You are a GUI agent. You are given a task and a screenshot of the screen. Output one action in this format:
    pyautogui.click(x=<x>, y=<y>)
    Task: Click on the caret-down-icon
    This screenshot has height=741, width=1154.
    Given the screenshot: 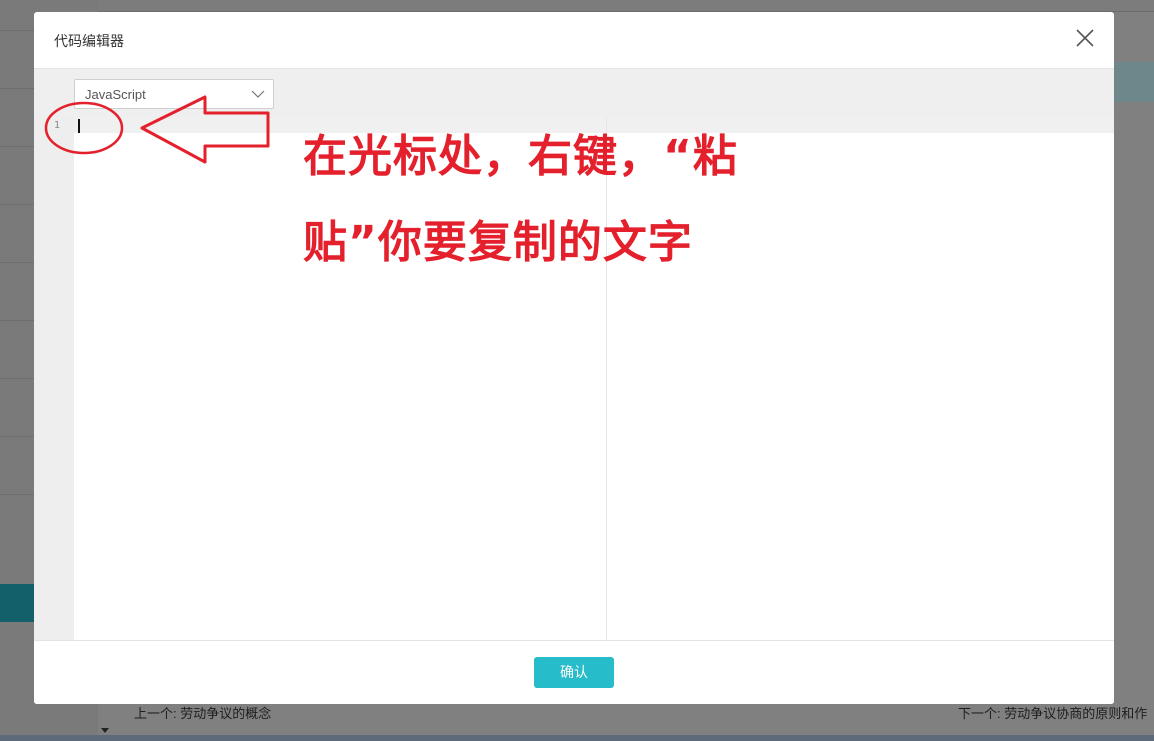 What is the action you would take?
    pyautogui.click(x=105, y=730)
    